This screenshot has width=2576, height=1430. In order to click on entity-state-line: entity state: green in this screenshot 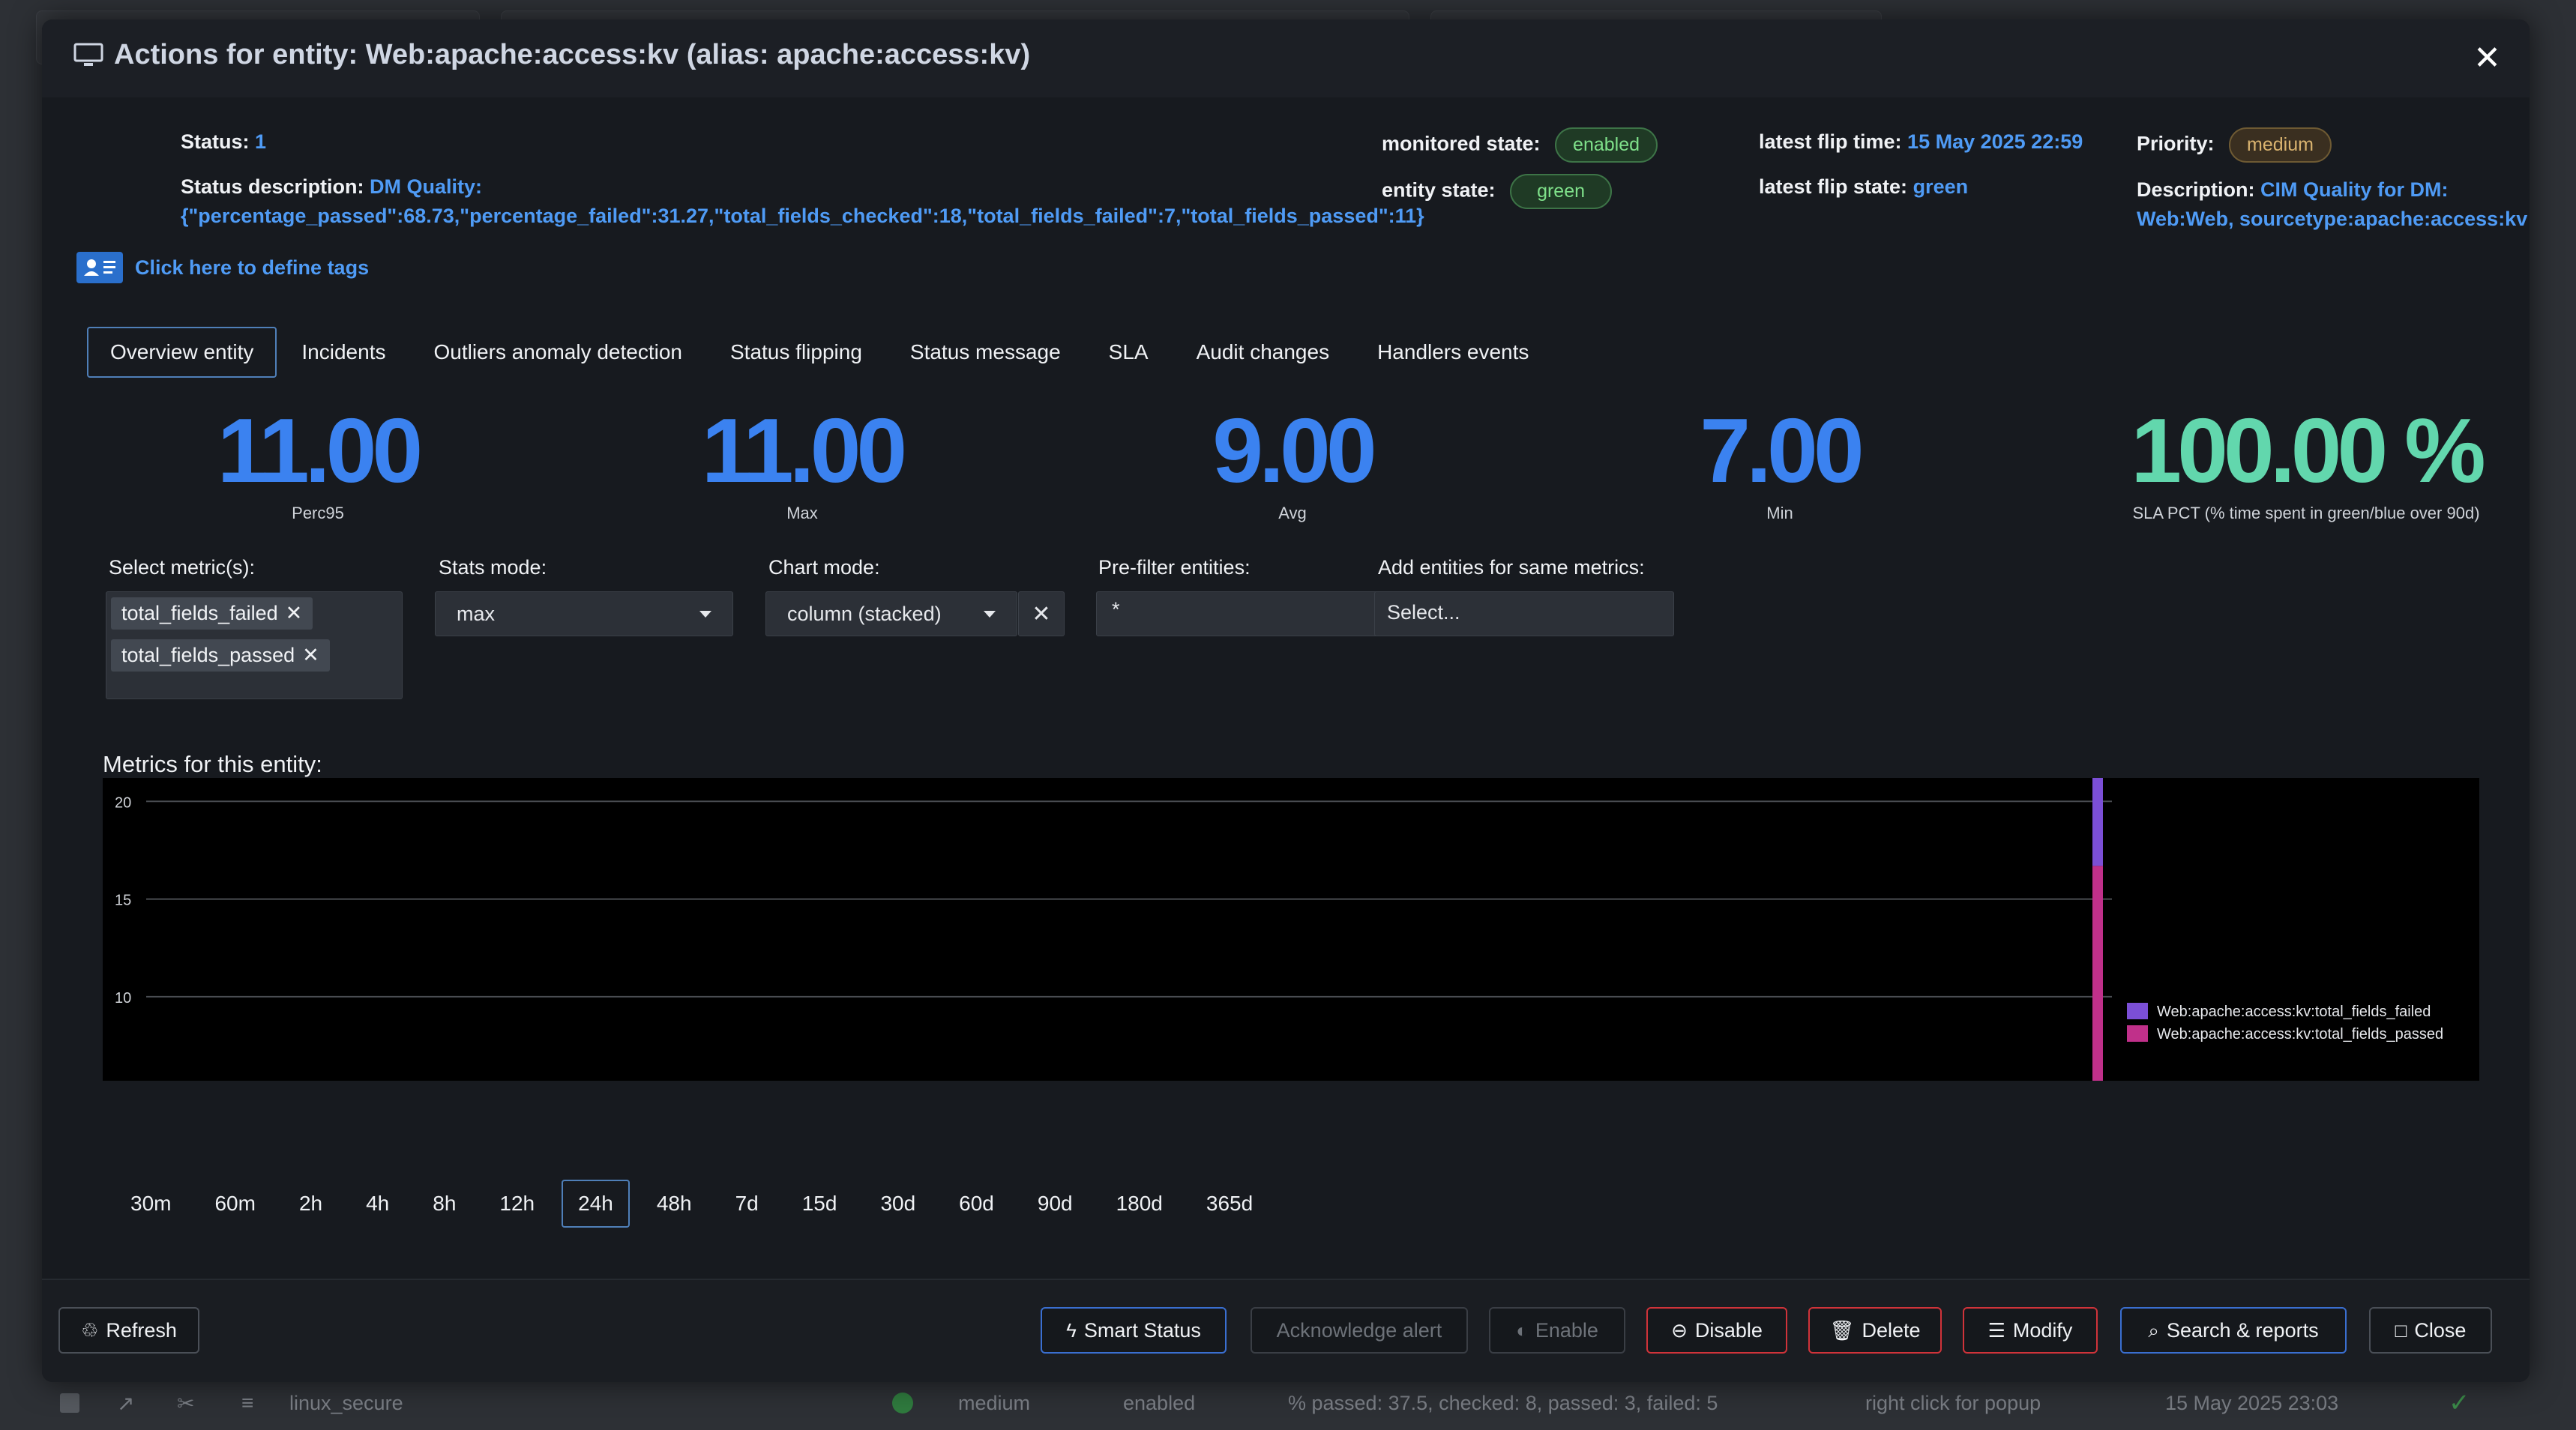, I will do `click(1497, 191)`.